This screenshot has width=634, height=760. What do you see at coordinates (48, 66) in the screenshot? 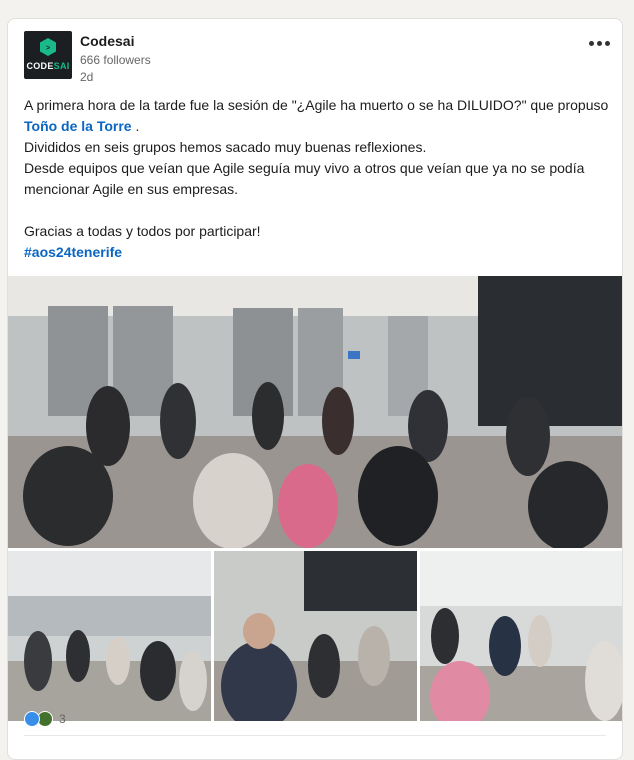
I see `logo-wordmark: CODESAI` at bounding box center [48, 66].